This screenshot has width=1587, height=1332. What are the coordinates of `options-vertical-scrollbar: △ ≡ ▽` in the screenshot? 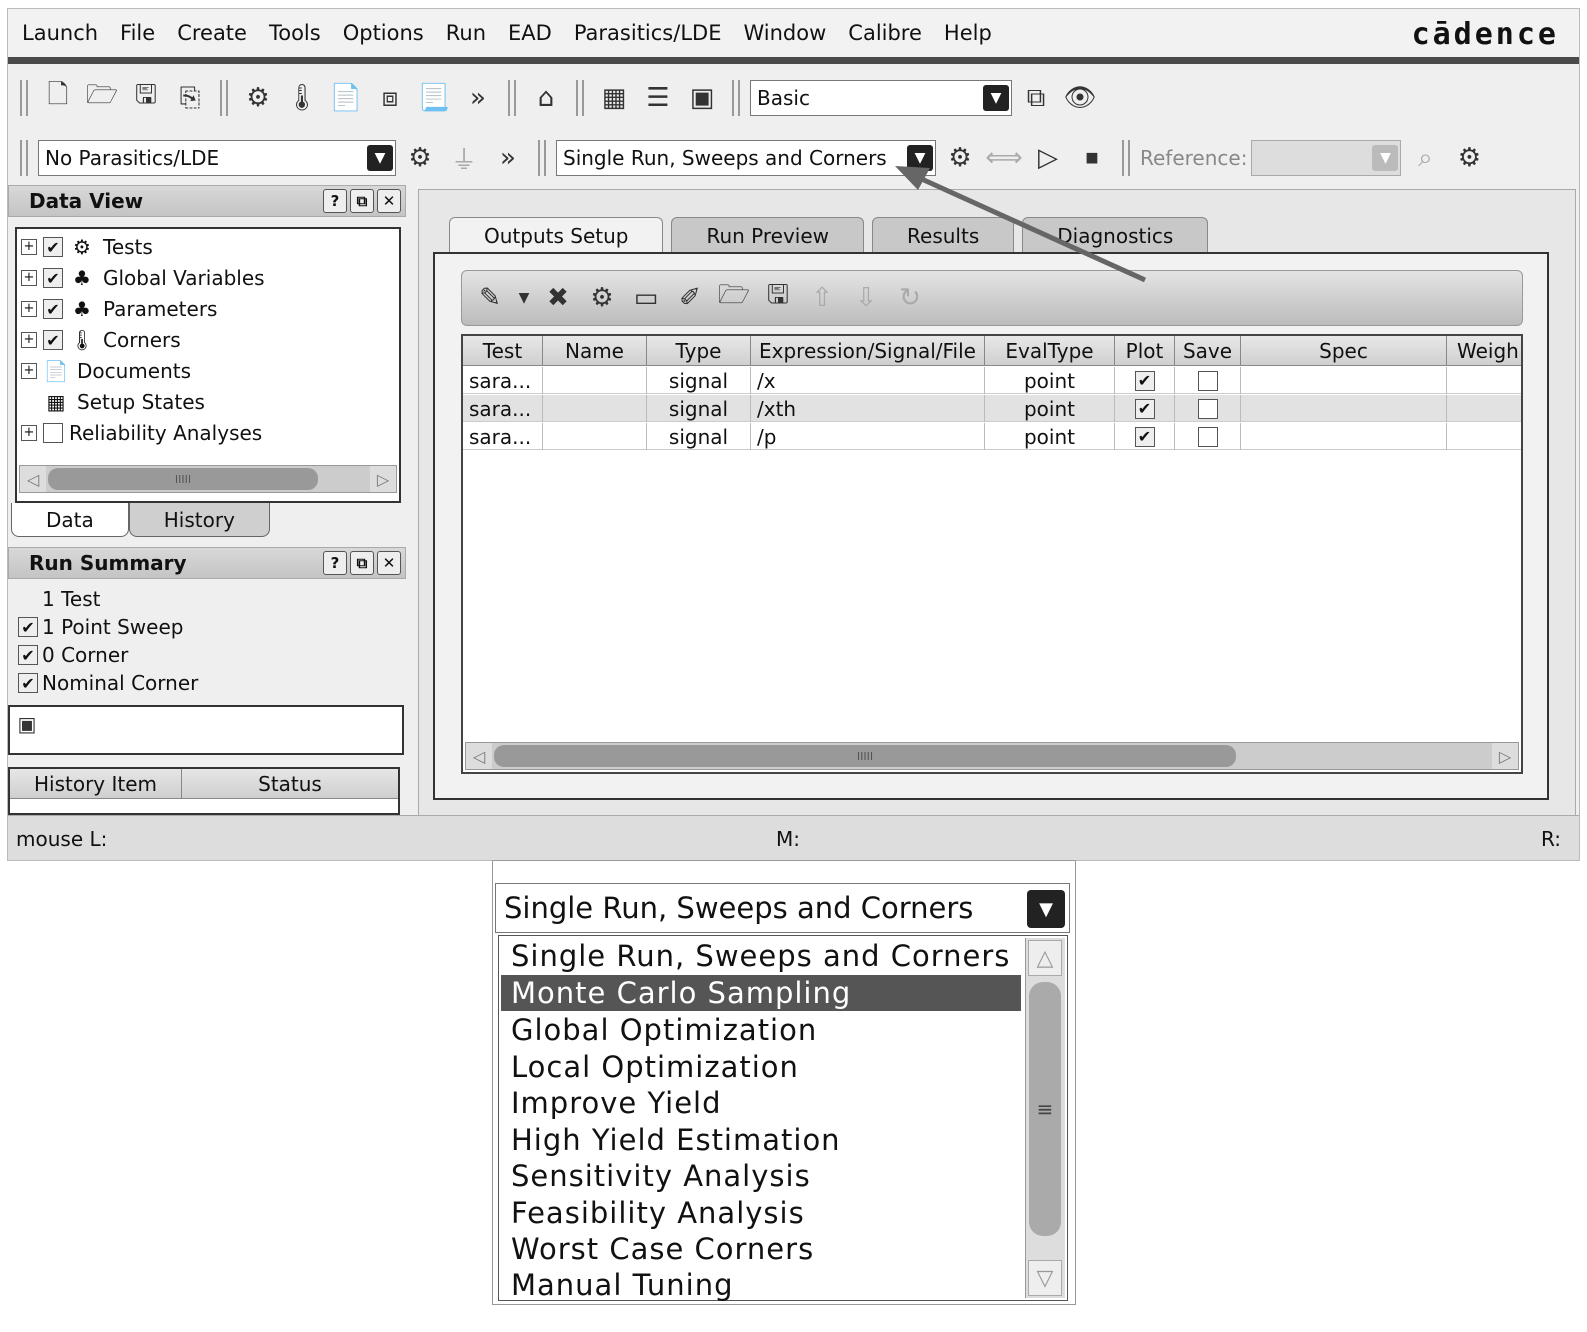 It's located at (1045, 1118).